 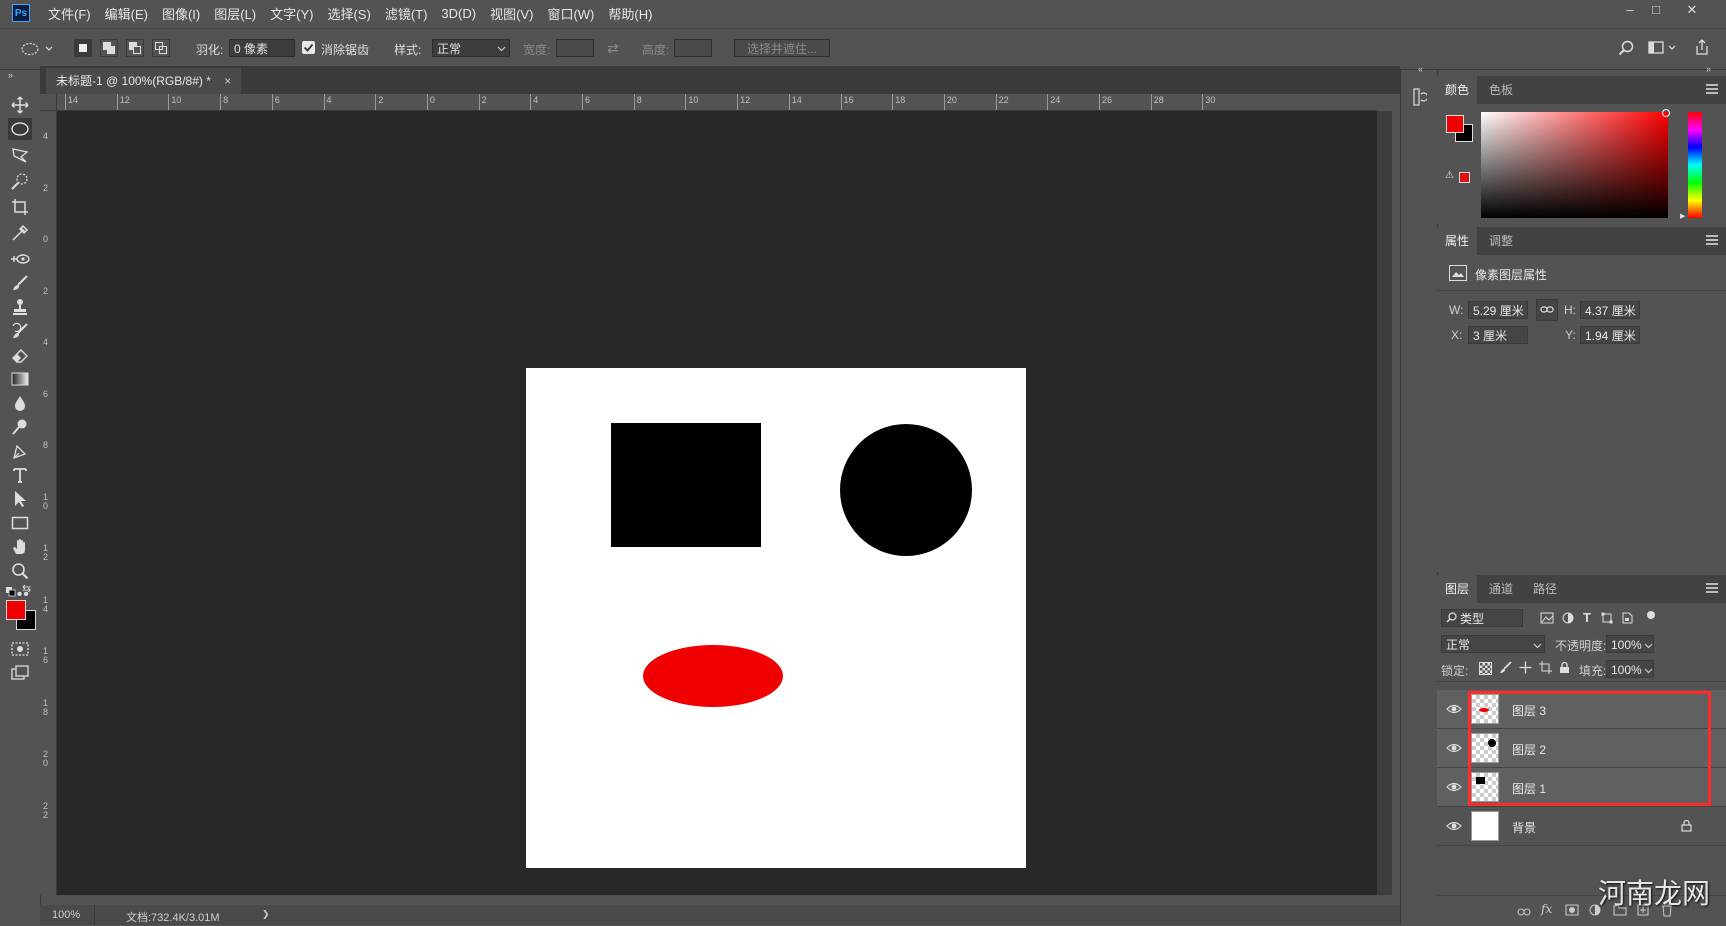 I want to click on screen-mode-icon, so click(x=20, y=673).